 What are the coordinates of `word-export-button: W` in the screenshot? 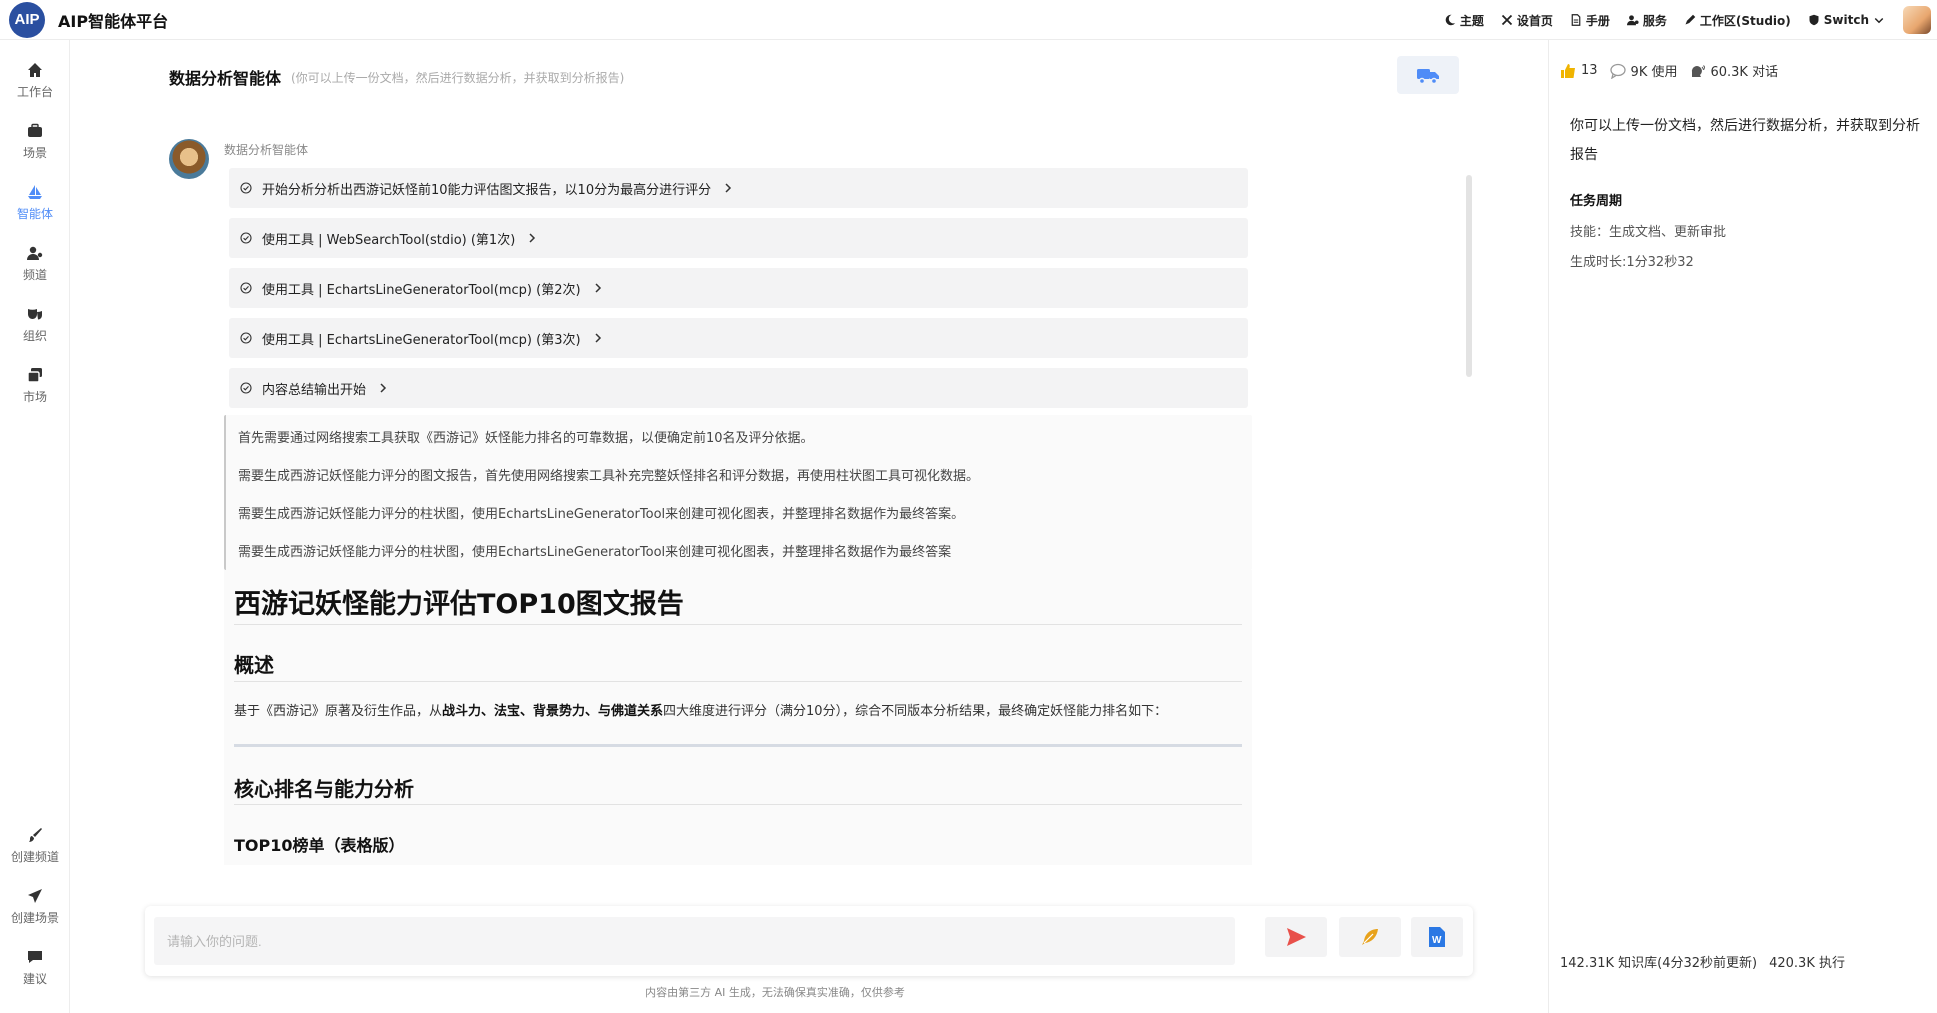 It's located at (1437, 937).